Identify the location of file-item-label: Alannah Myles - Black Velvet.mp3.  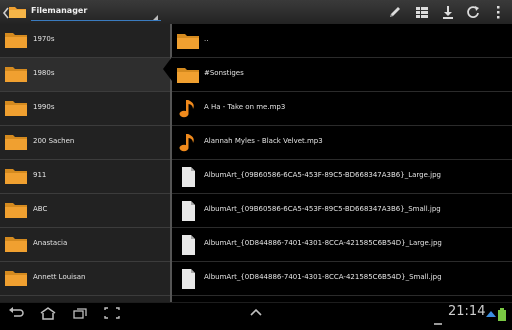
(263, 141).